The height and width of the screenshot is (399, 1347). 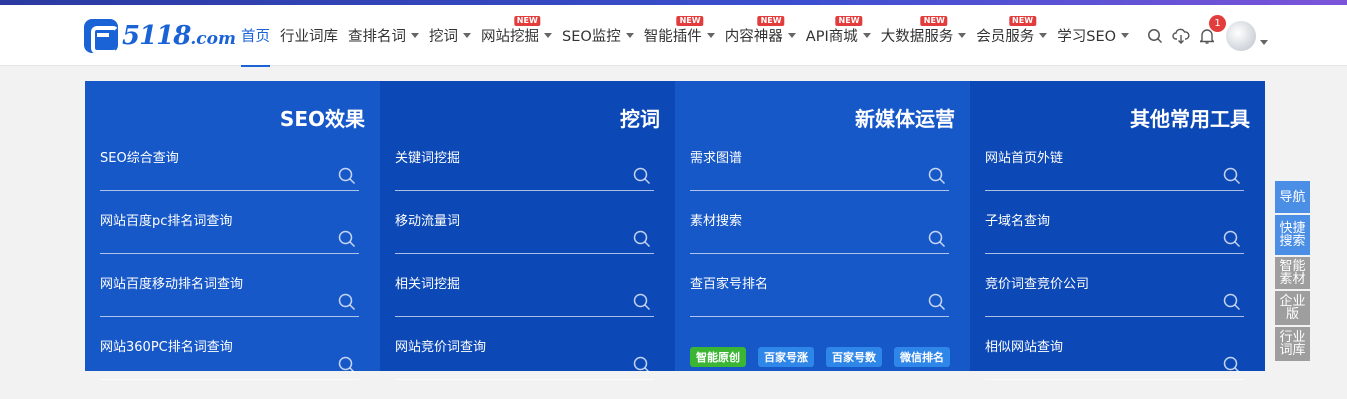 I want to click on quick-tag: 智能原创, so click(x=718, y=357).